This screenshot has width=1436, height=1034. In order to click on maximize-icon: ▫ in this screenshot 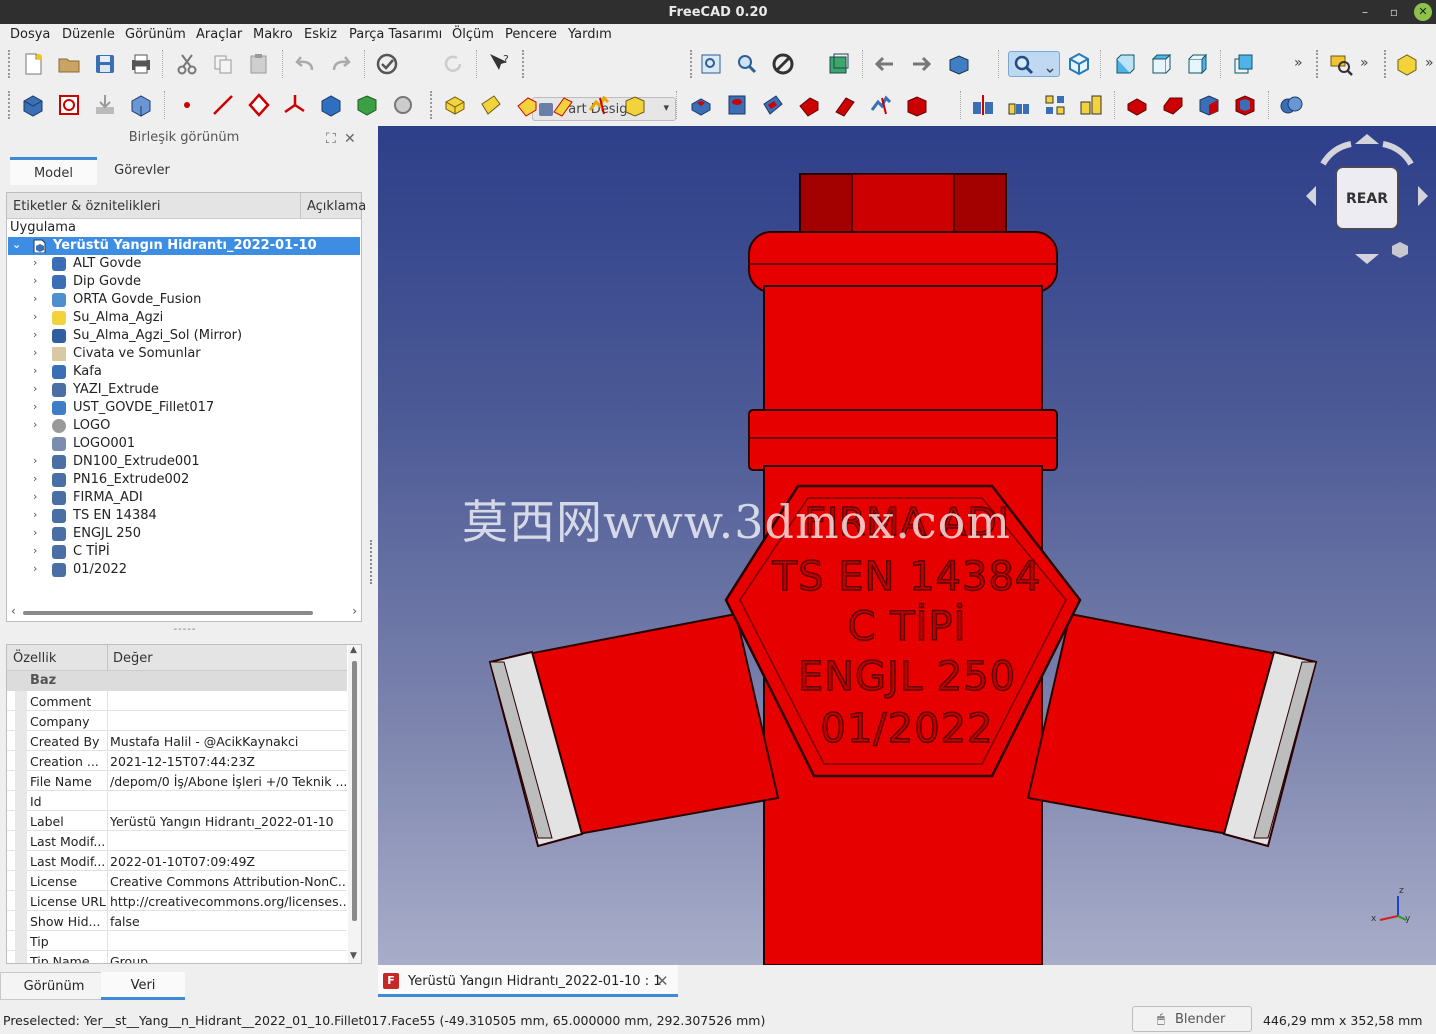, I will do `click(1394, 12)`.